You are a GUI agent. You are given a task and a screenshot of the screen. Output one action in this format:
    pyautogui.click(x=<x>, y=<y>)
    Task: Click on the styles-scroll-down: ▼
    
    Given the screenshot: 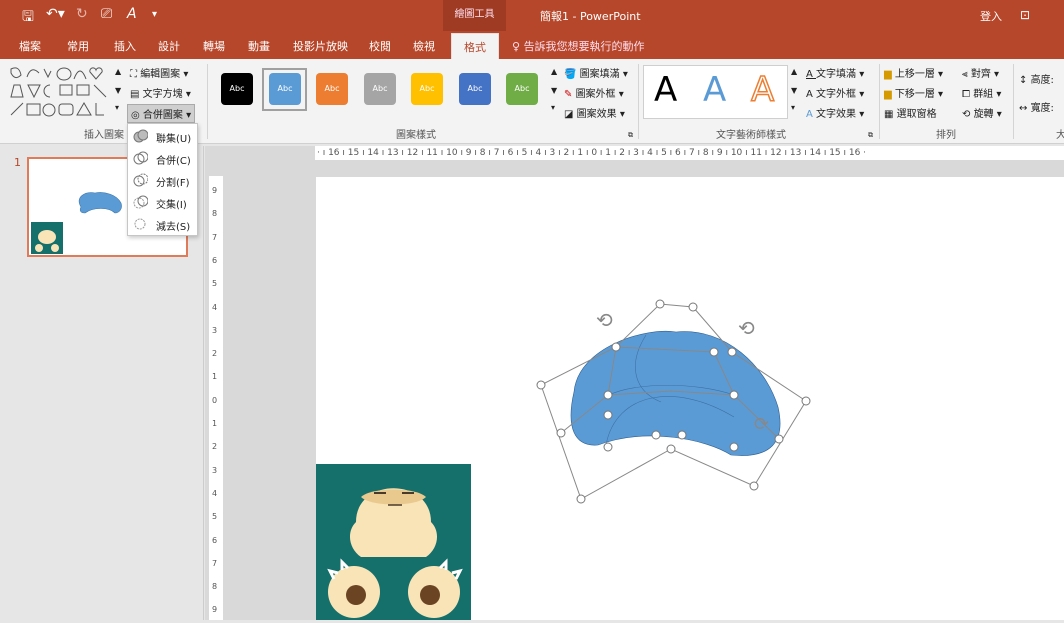 What is the action you would take?
    pyautogui.click(x=554, y=90)
    